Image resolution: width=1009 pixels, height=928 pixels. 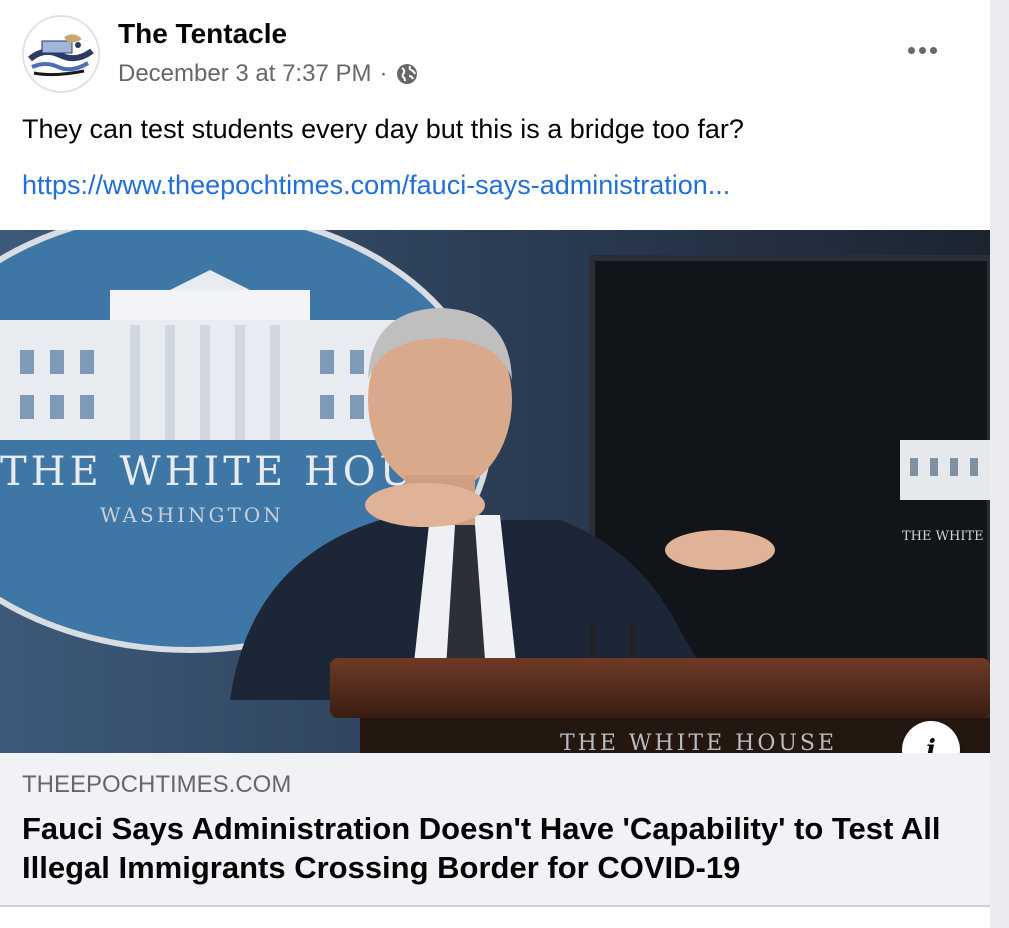 I want to click on podium-text: THE WHITE HOUSE, so click(x=698, y=742).